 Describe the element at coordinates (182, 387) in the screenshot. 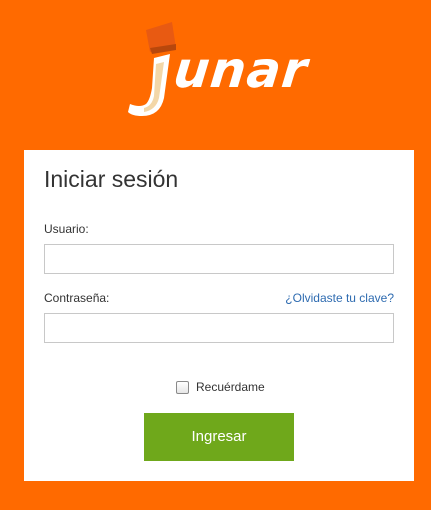

I see `checkbox-icon` at that location.